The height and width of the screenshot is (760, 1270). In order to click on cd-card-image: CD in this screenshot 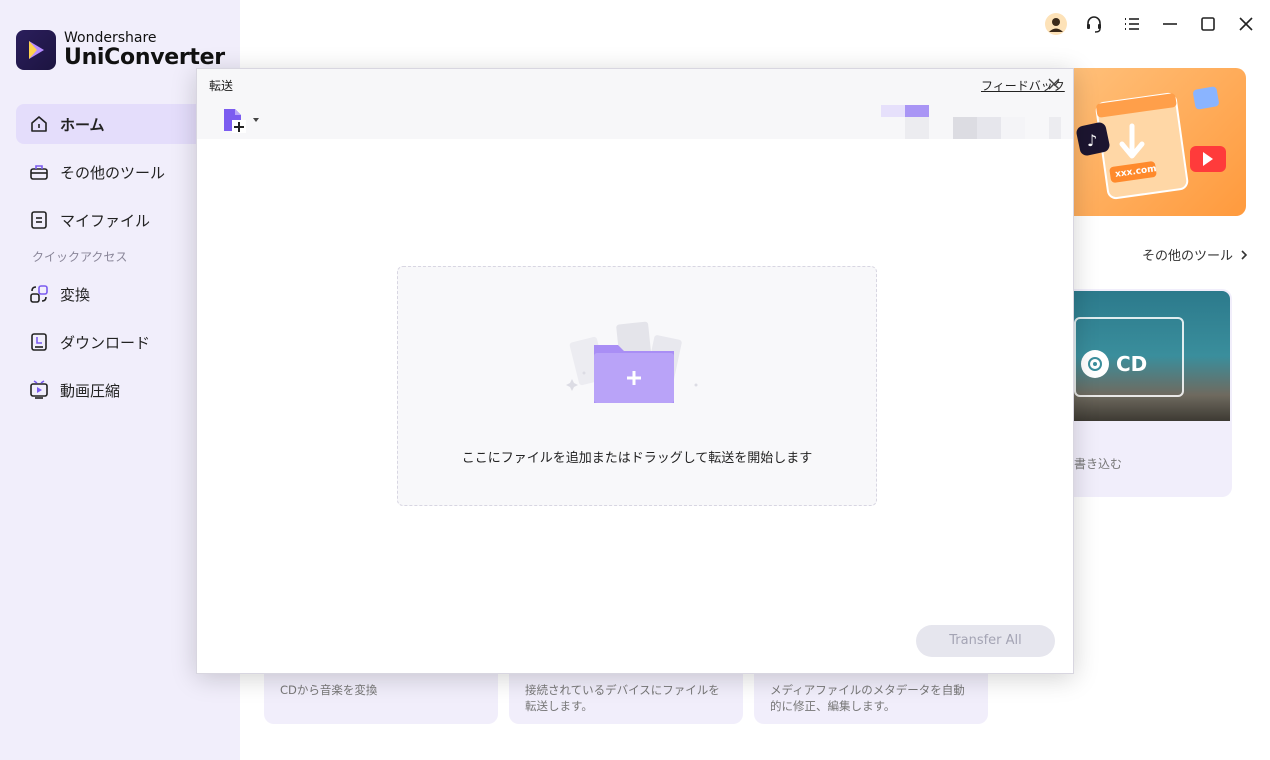, I will do `click(1150, 356)`.